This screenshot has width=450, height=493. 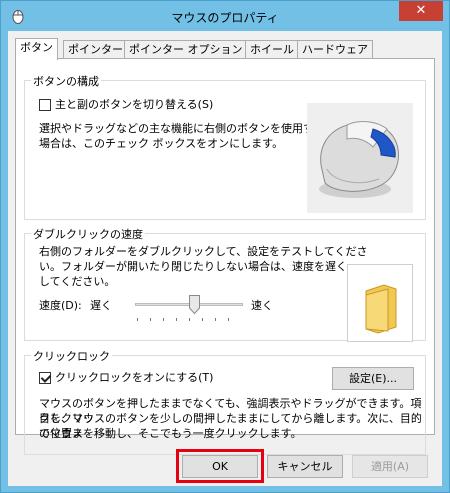 What do you see at coordinates (175, 276) in the screenshot?
I see `speed-slider` at bounding box center [175, 276].